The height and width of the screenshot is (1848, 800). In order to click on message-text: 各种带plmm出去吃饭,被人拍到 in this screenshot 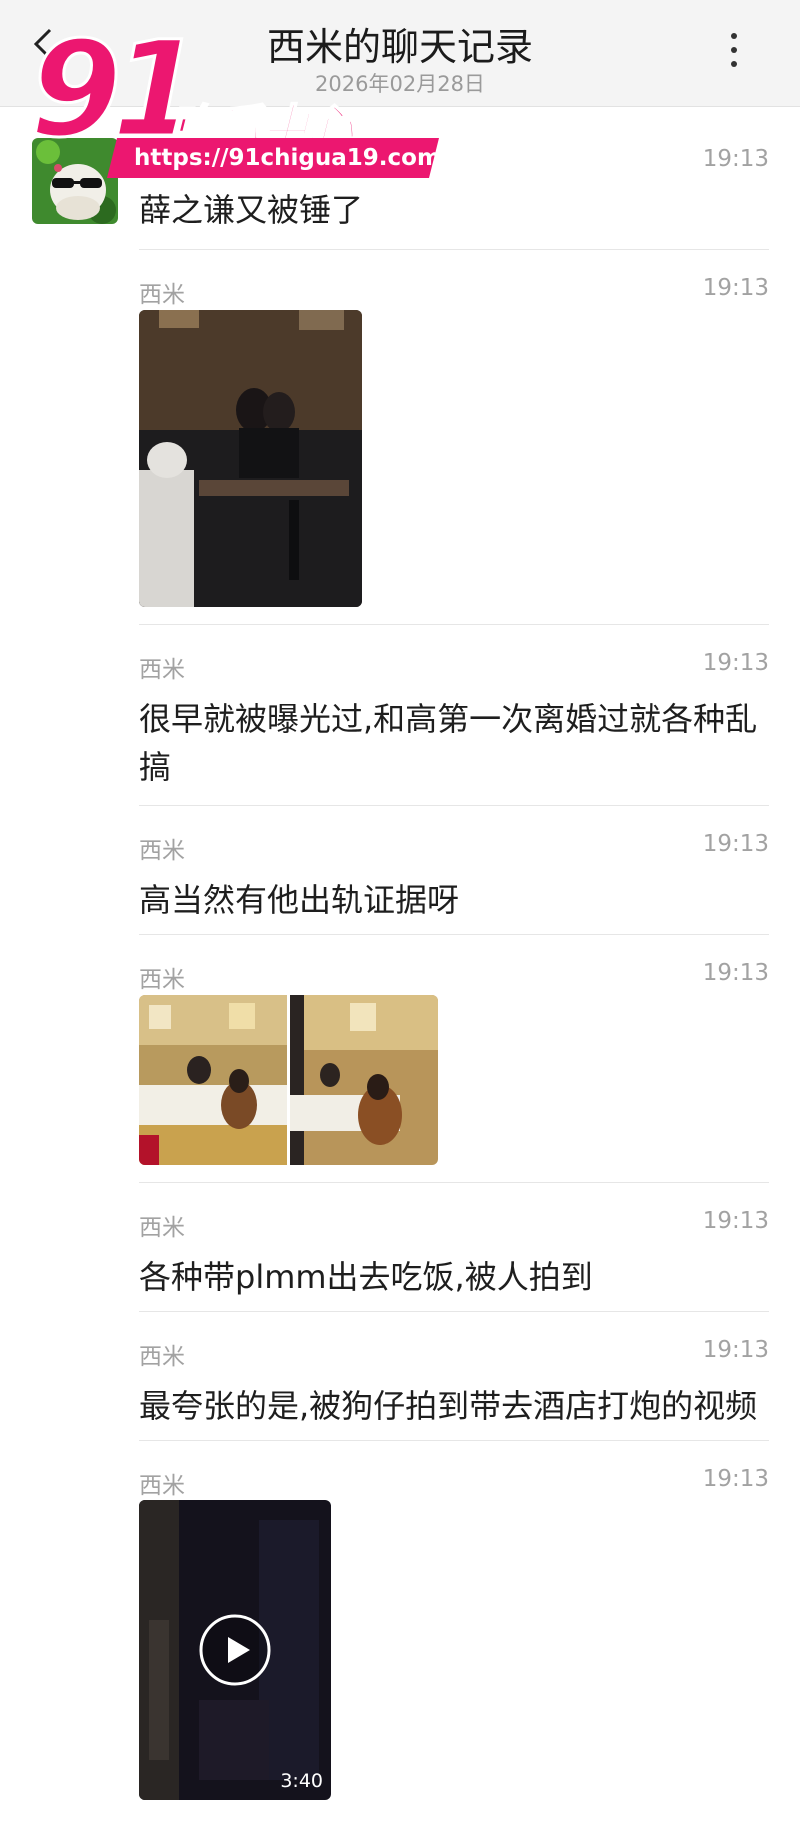, I will do `click(454, 1277)`.